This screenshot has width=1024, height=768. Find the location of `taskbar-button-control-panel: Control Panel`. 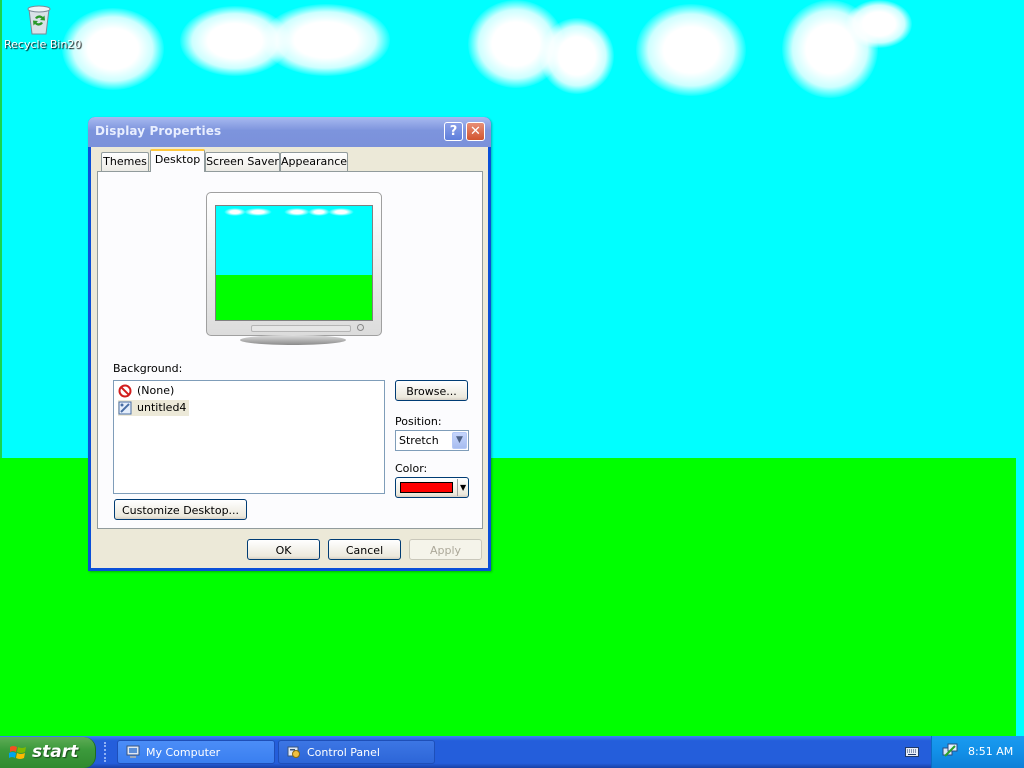

taskbar-button-control-panel: Control Panel is located at coordinates (356, 752).